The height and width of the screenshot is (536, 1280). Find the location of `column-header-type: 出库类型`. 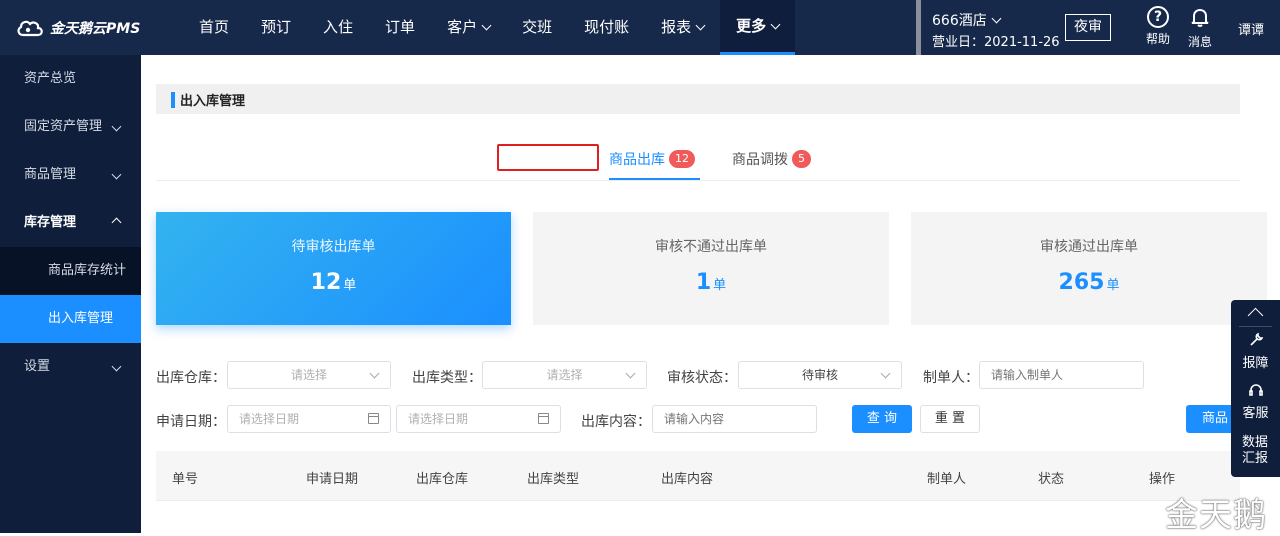

column-header-type: 出库类型 is located at coordinates (553, 479).